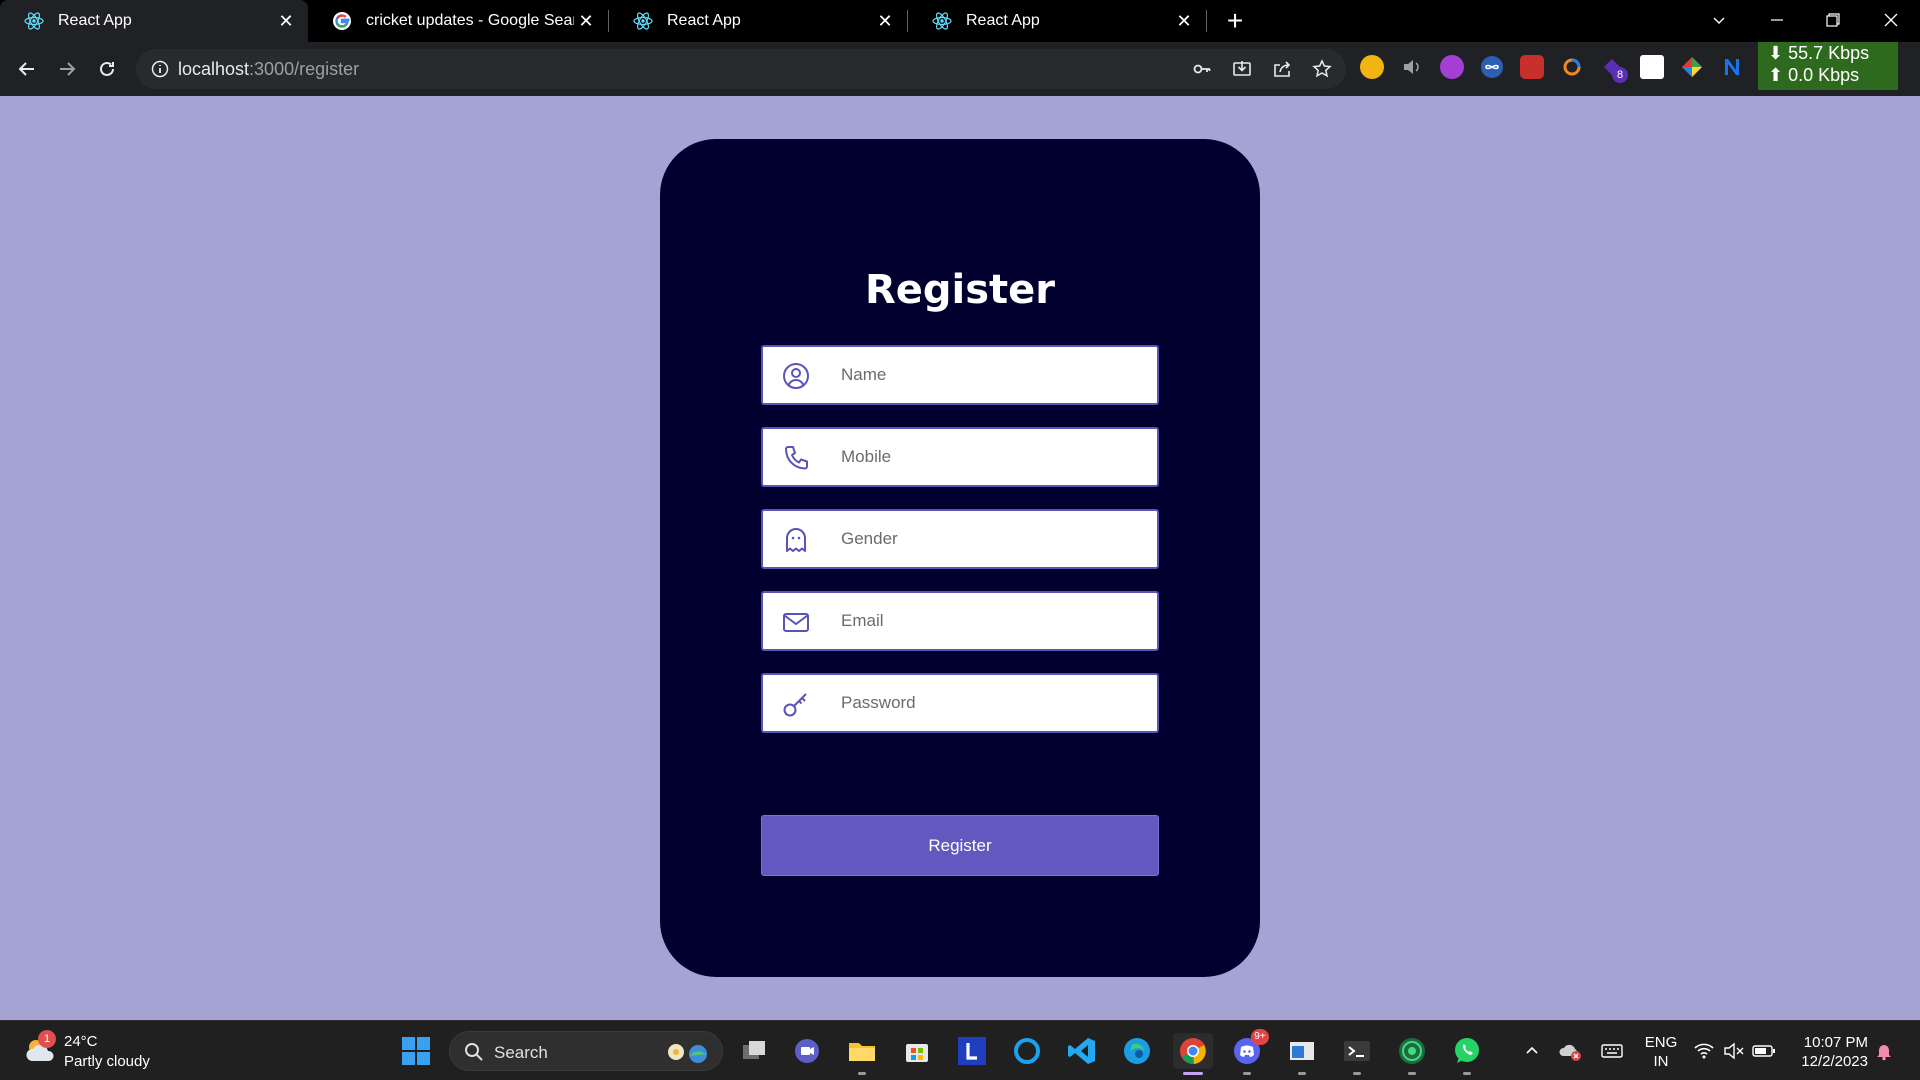 The width and height of the screenshot is (1920, 1080). I want to click on new-tab-button: +, so click(1235, 20).